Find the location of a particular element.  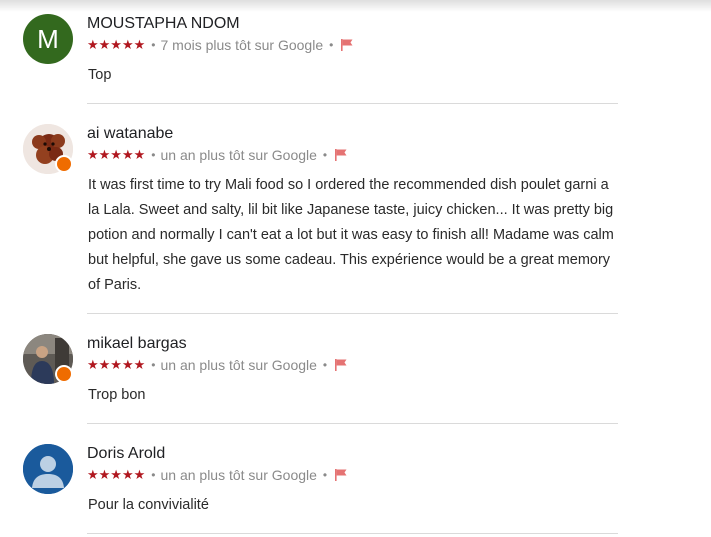

review-timestamp: 7 mois plus tôt sur Google is located at coordinates (242, 45).